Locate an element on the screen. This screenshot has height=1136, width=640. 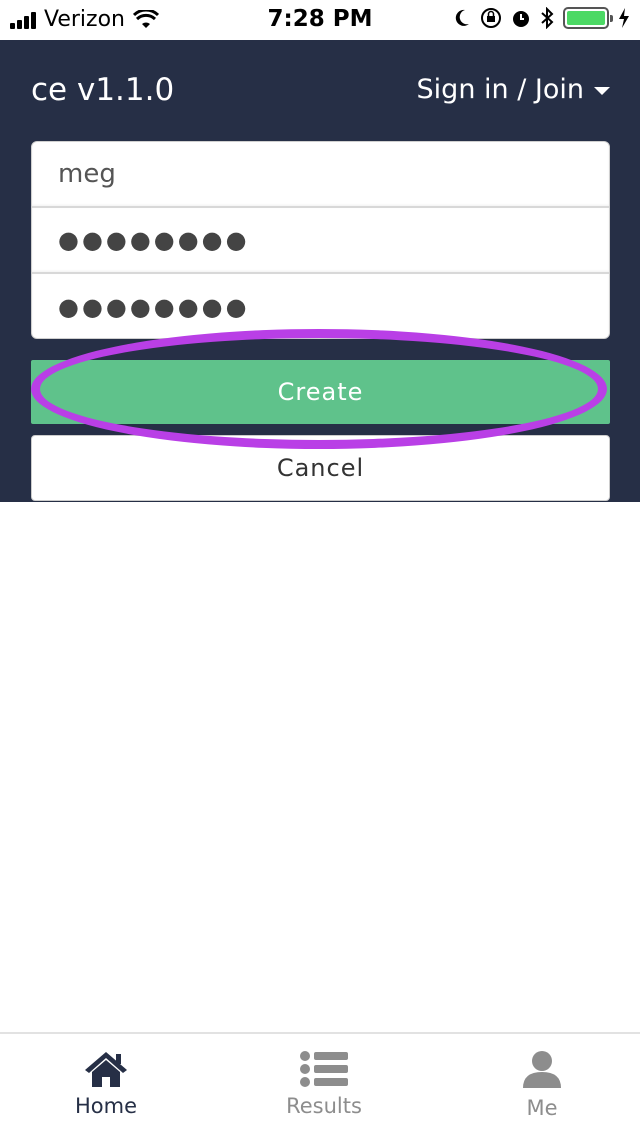
sign-in-join-label: Sign in / Join is located at coordinates (500, 89).